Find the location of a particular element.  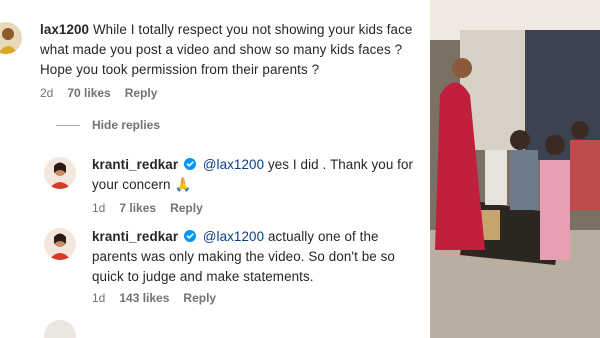

reply-likes: 7 likes is located at coordinates (137, 208).